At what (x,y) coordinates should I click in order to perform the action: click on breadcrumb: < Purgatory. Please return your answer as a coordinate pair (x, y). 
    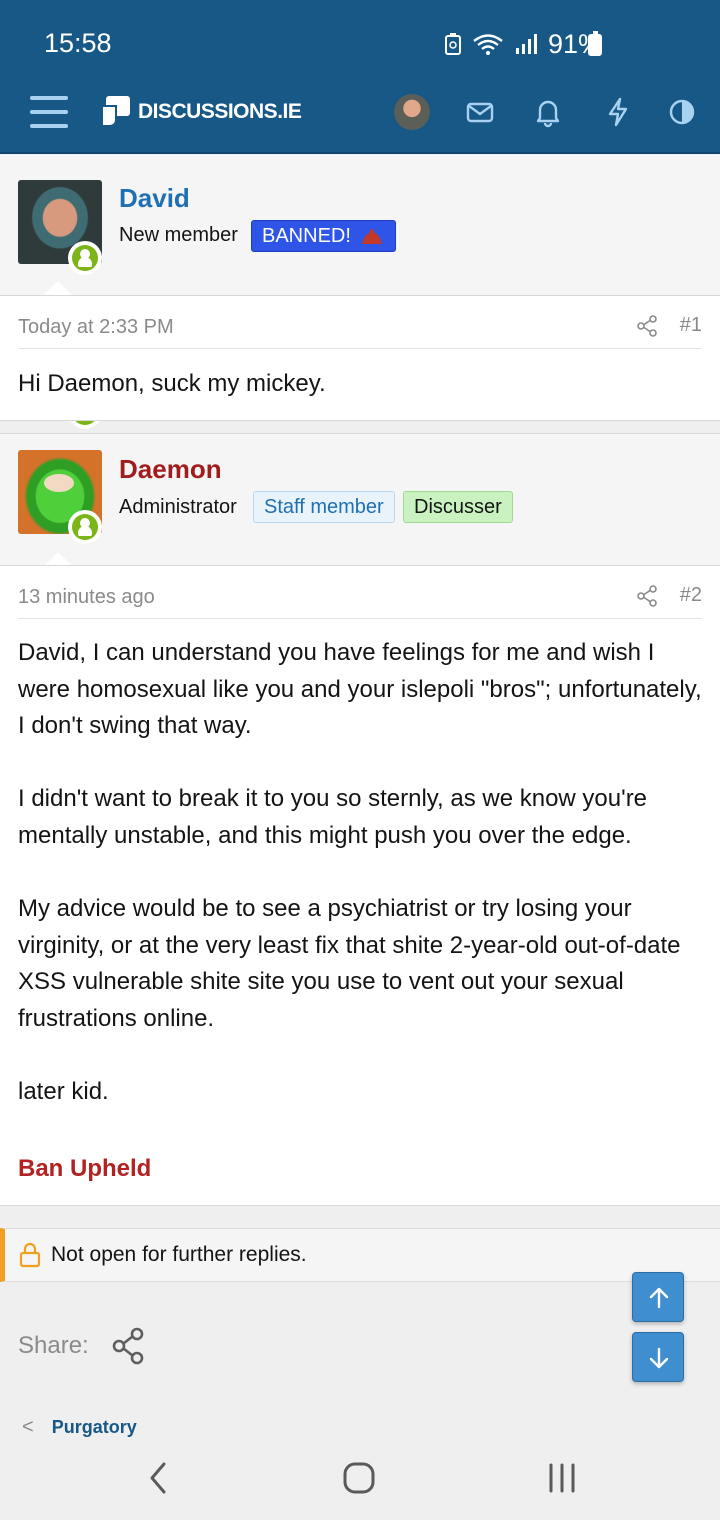
    Looking at the image, I should click on (79, 1427).